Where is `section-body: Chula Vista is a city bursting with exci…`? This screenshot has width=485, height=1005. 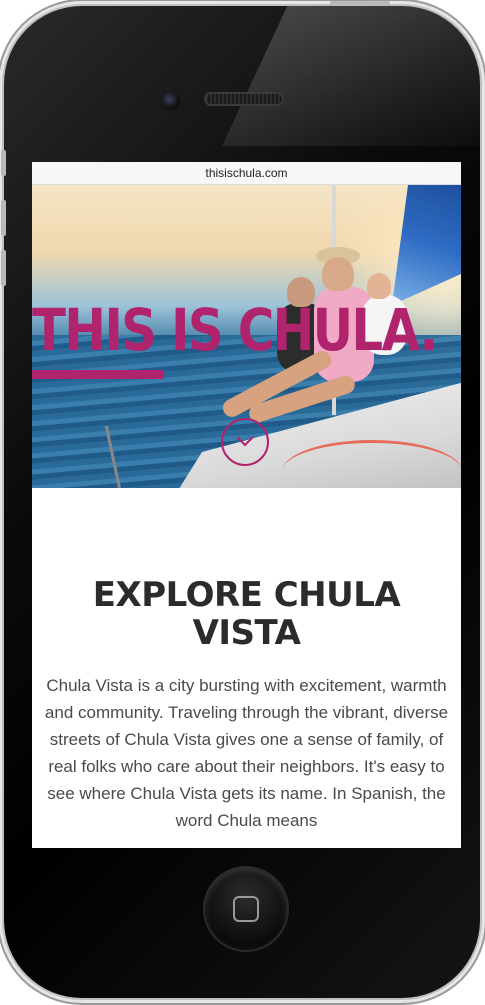 section-body: Chula Vista is a city bursting with exci… is located at coordinates (246, 753).